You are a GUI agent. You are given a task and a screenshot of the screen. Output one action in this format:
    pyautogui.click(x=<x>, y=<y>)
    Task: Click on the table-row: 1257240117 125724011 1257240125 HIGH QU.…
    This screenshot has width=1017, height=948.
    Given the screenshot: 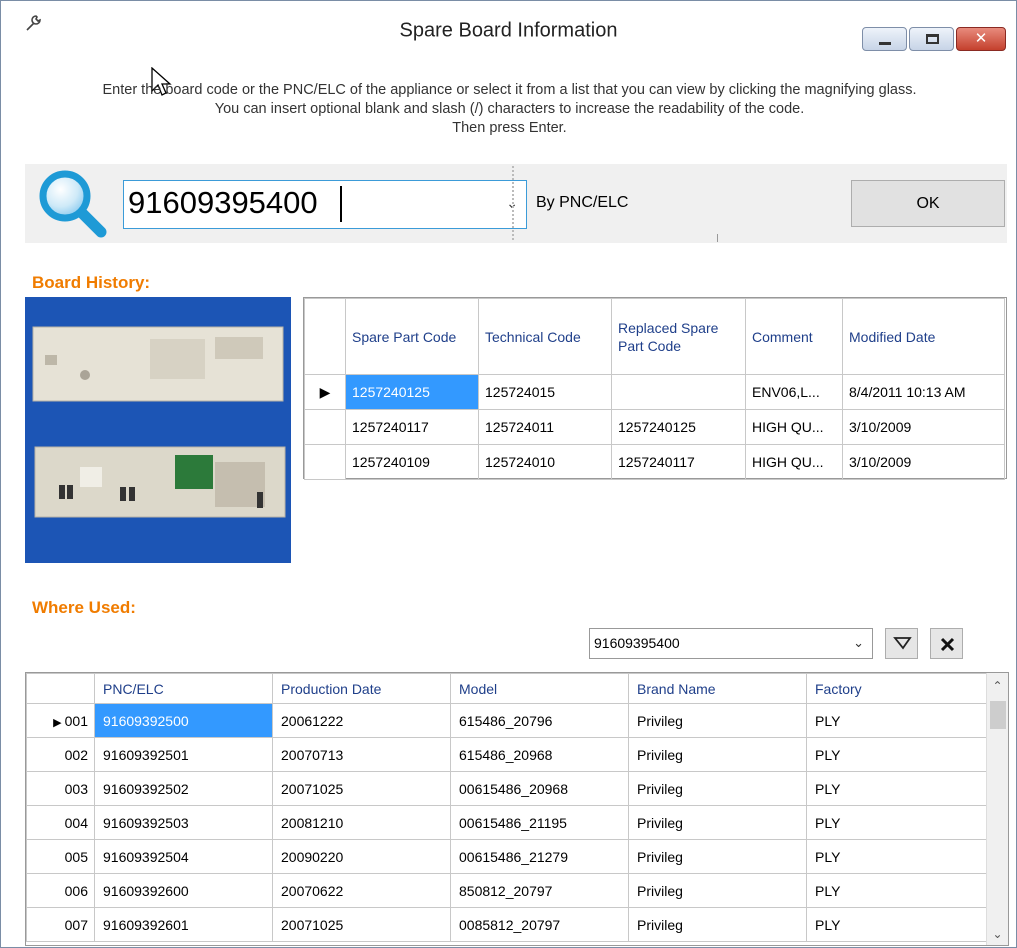 What is the action you would take?
    pyautogui.click(x=654, y=427)
    